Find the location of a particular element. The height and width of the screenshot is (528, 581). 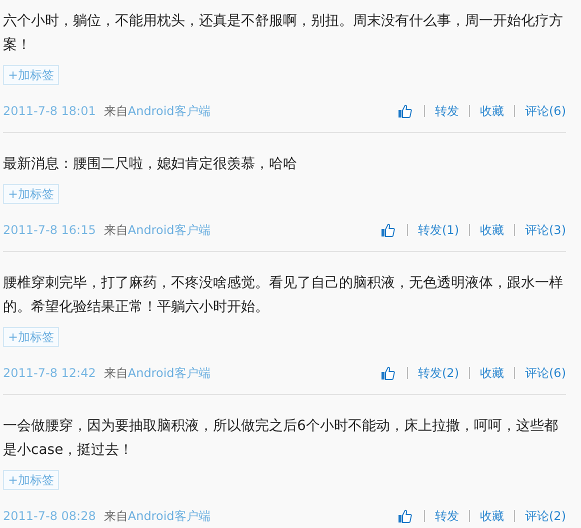

post-text: 一会做腰穿，因为要抽取脑积液，所以做完之后6个小时不能动，床上拉撒，呵呵，这些都是小case，挺过去！ is located at coordinates (281, 438).